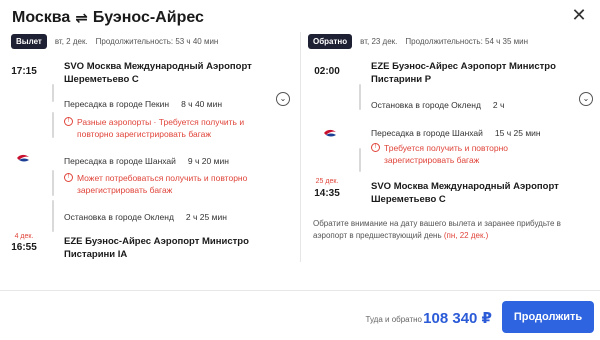 The height and width of the screenshot is (340, 600). Describe the element at coordinates (29, 41) in the screenshot. I see `outbound-badge: Вылет` at that location.